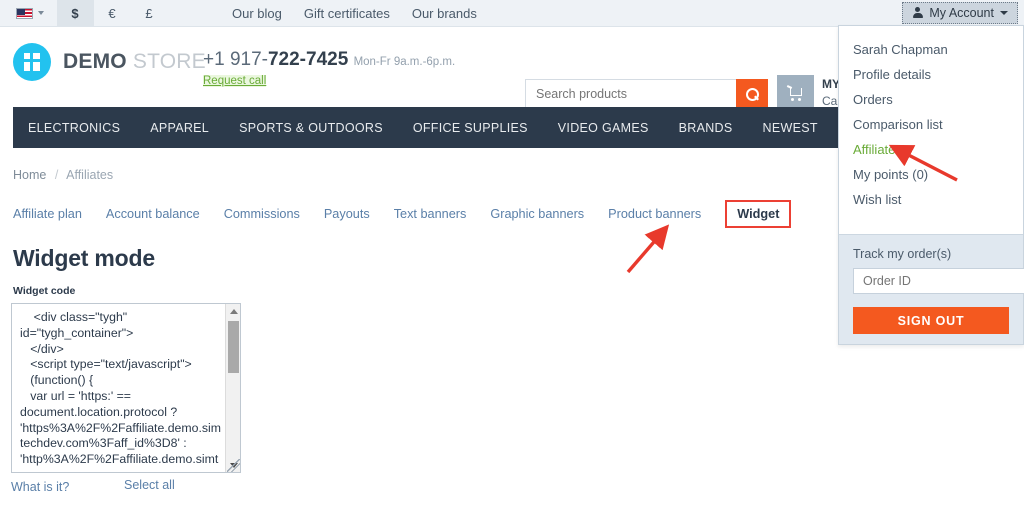 The height and width of the screenshot is (505, 1024). I want to click on textarea-scrollbar, so click(232, 388).